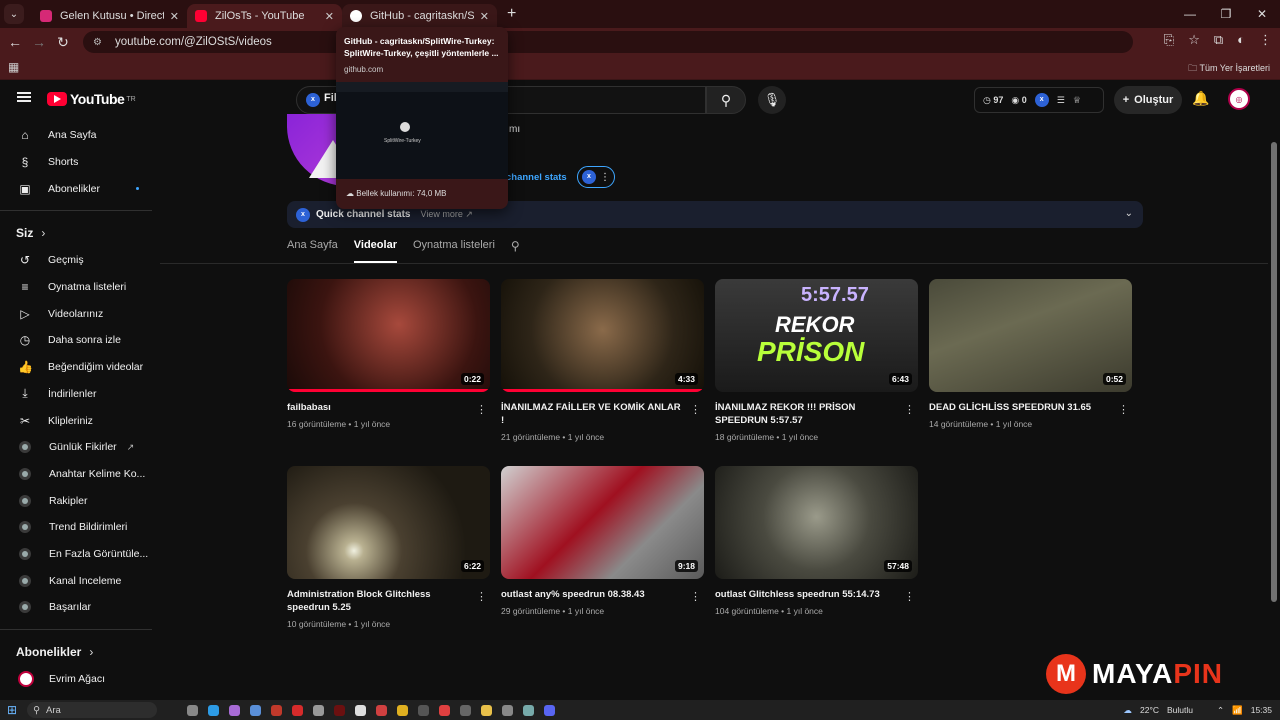  I want to click on video-title: failbabası, so click(377, 407).